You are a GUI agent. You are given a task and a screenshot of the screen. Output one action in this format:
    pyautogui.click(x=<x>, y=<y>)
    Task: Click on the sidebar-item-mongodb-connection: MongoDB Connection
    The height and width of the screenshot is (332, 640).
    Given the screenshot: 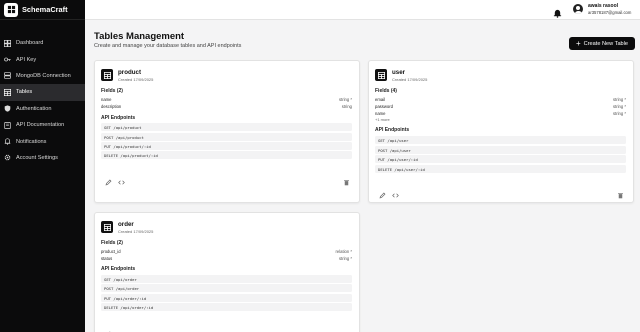 What is the action you would take?
    pyautogui.click(x=42, y=76)
    